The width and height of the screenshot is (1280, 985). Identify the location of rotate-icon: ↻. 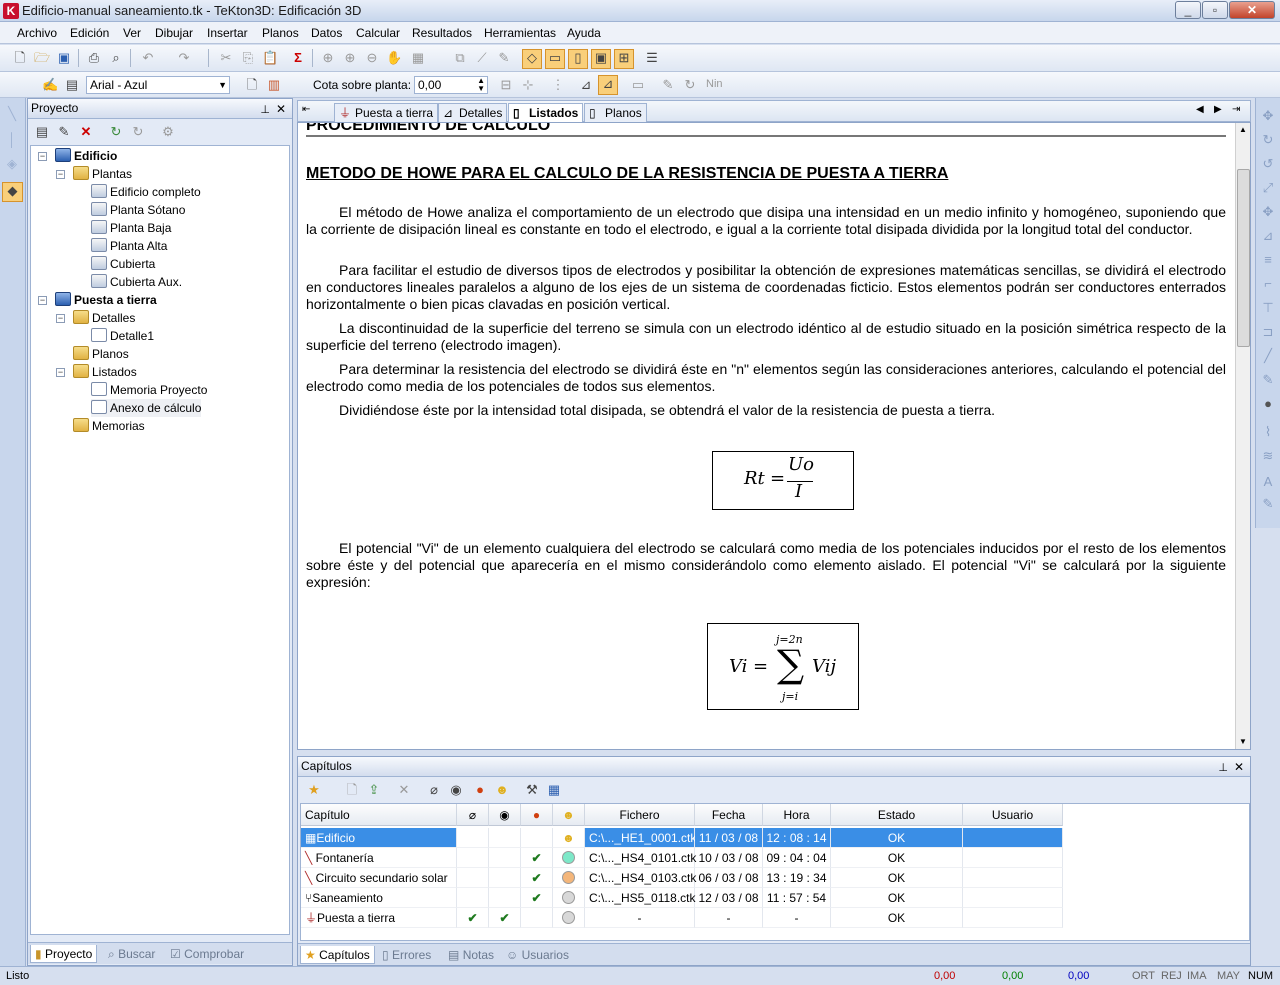
(1268, 140).